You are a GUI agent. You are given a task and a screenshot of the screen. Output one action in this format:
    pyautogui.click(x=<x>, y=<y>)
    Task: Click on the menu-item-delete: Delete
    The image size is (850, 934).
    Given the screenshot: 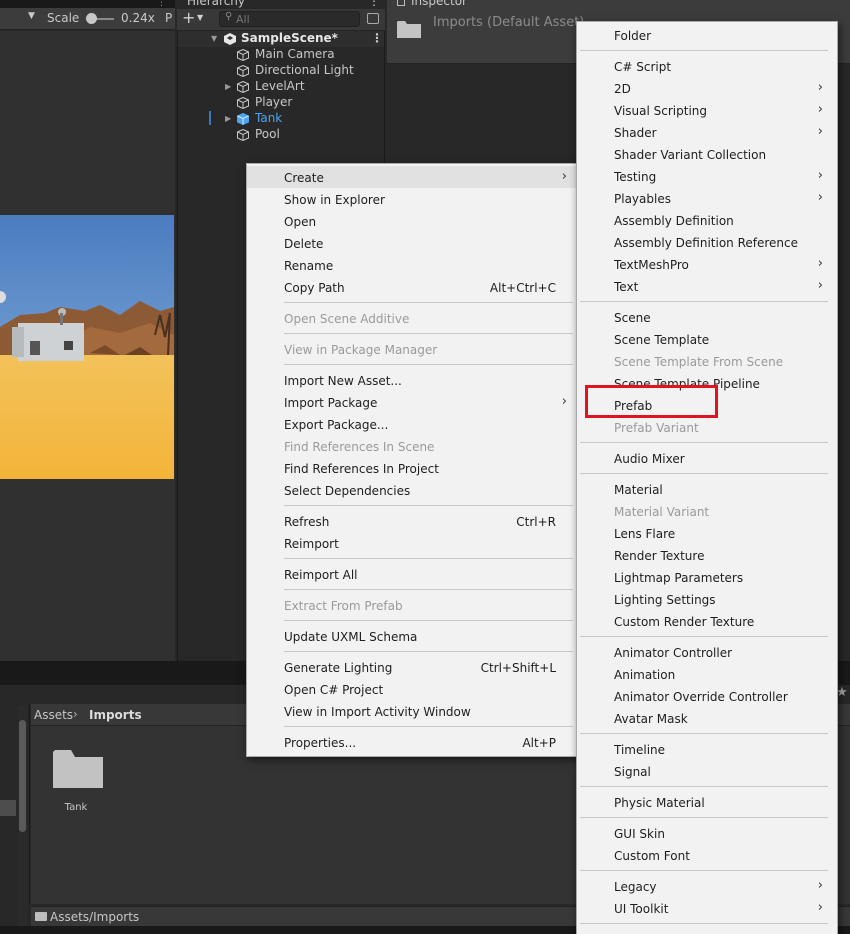 What is the action you would take?
    pyautogui.click(x=412, y=243)
    